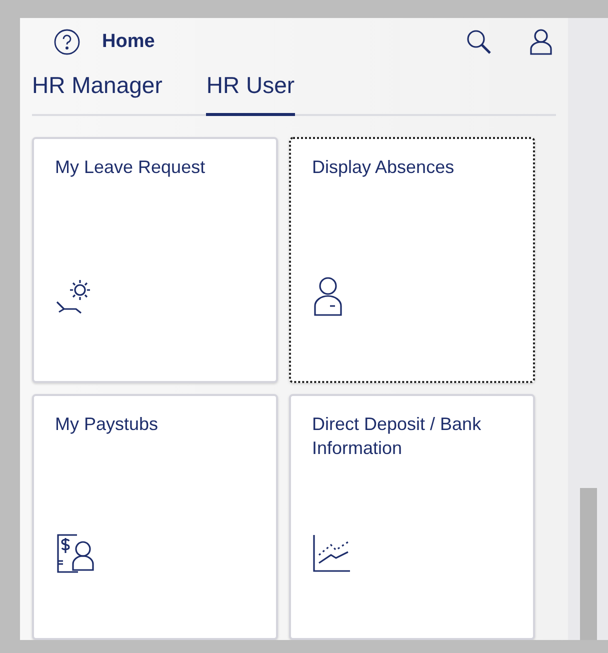  What do you see at coordinates (107, 424) in the screenshot?
I see `tile-title: My Paystubs` at bounding box center [107, 424].